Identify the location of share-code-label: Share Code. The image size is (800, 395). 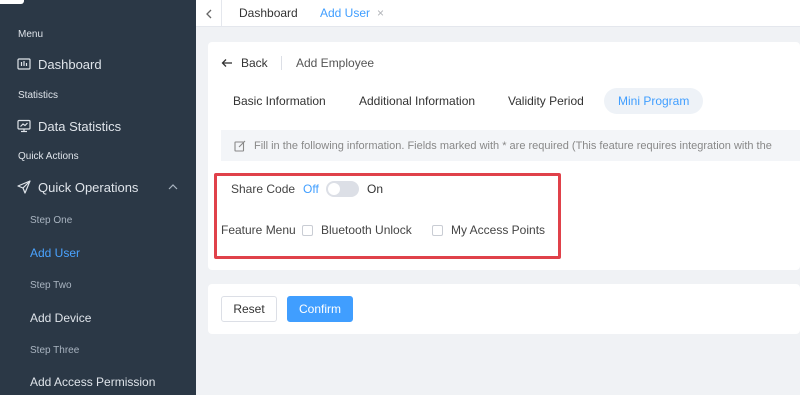
(263, 189).